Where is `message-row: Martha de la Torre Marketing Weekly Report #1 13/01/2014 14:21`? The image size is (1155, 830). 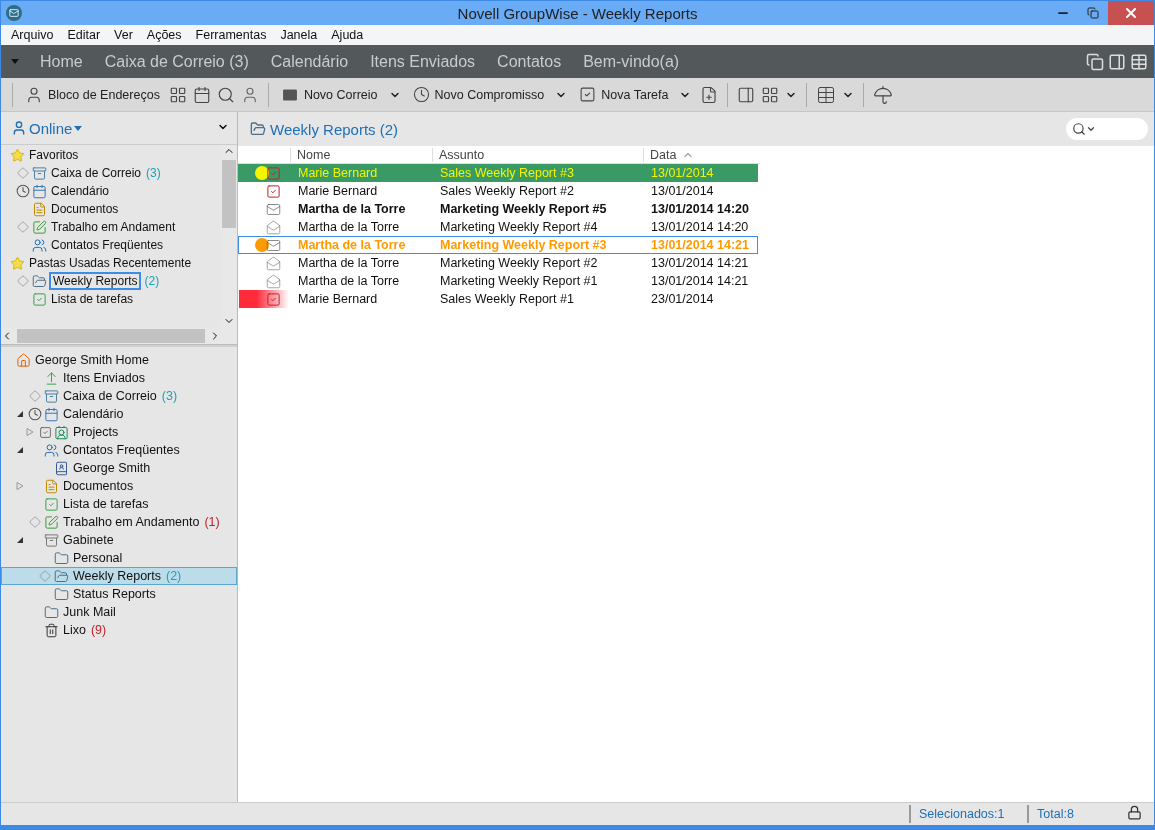
message-row: Martha de la Torre Marketing Weekly Report #1 13/01/2014 14:21 is located at coordinates (498, 281).